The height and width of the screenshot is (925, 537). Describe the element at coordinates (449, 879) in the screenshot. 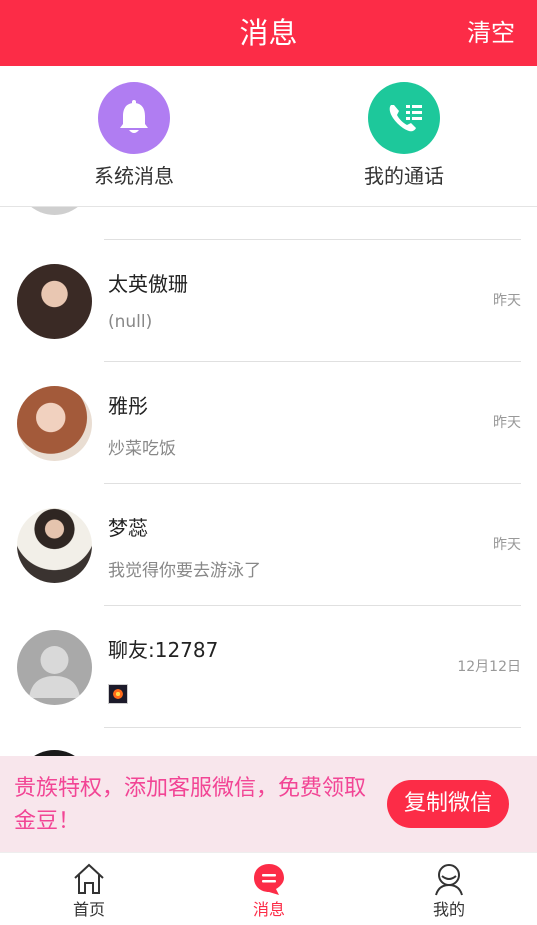

I see `profile-icon` at that location.